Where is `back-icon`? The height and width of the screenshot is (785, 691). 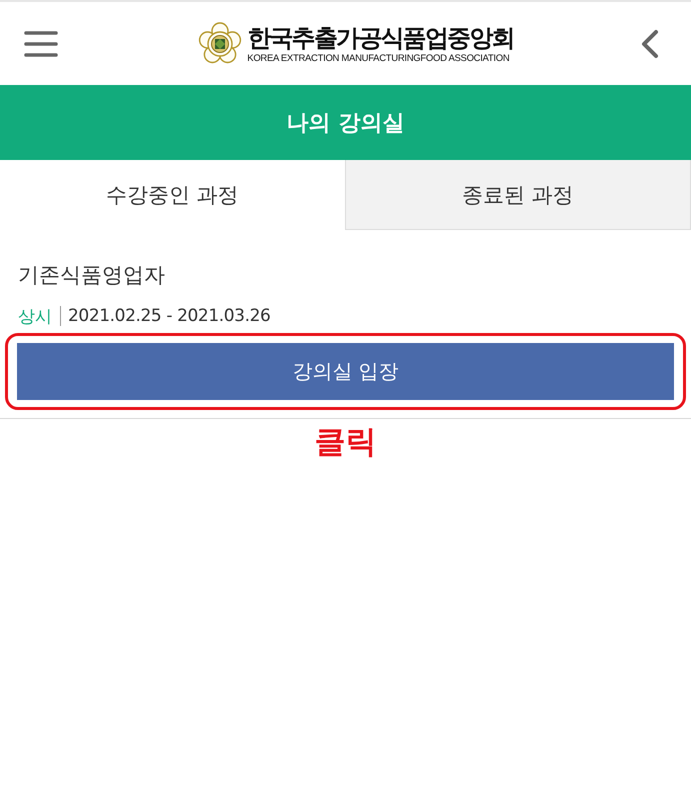
back-icon is located at coordinates (650, 43).